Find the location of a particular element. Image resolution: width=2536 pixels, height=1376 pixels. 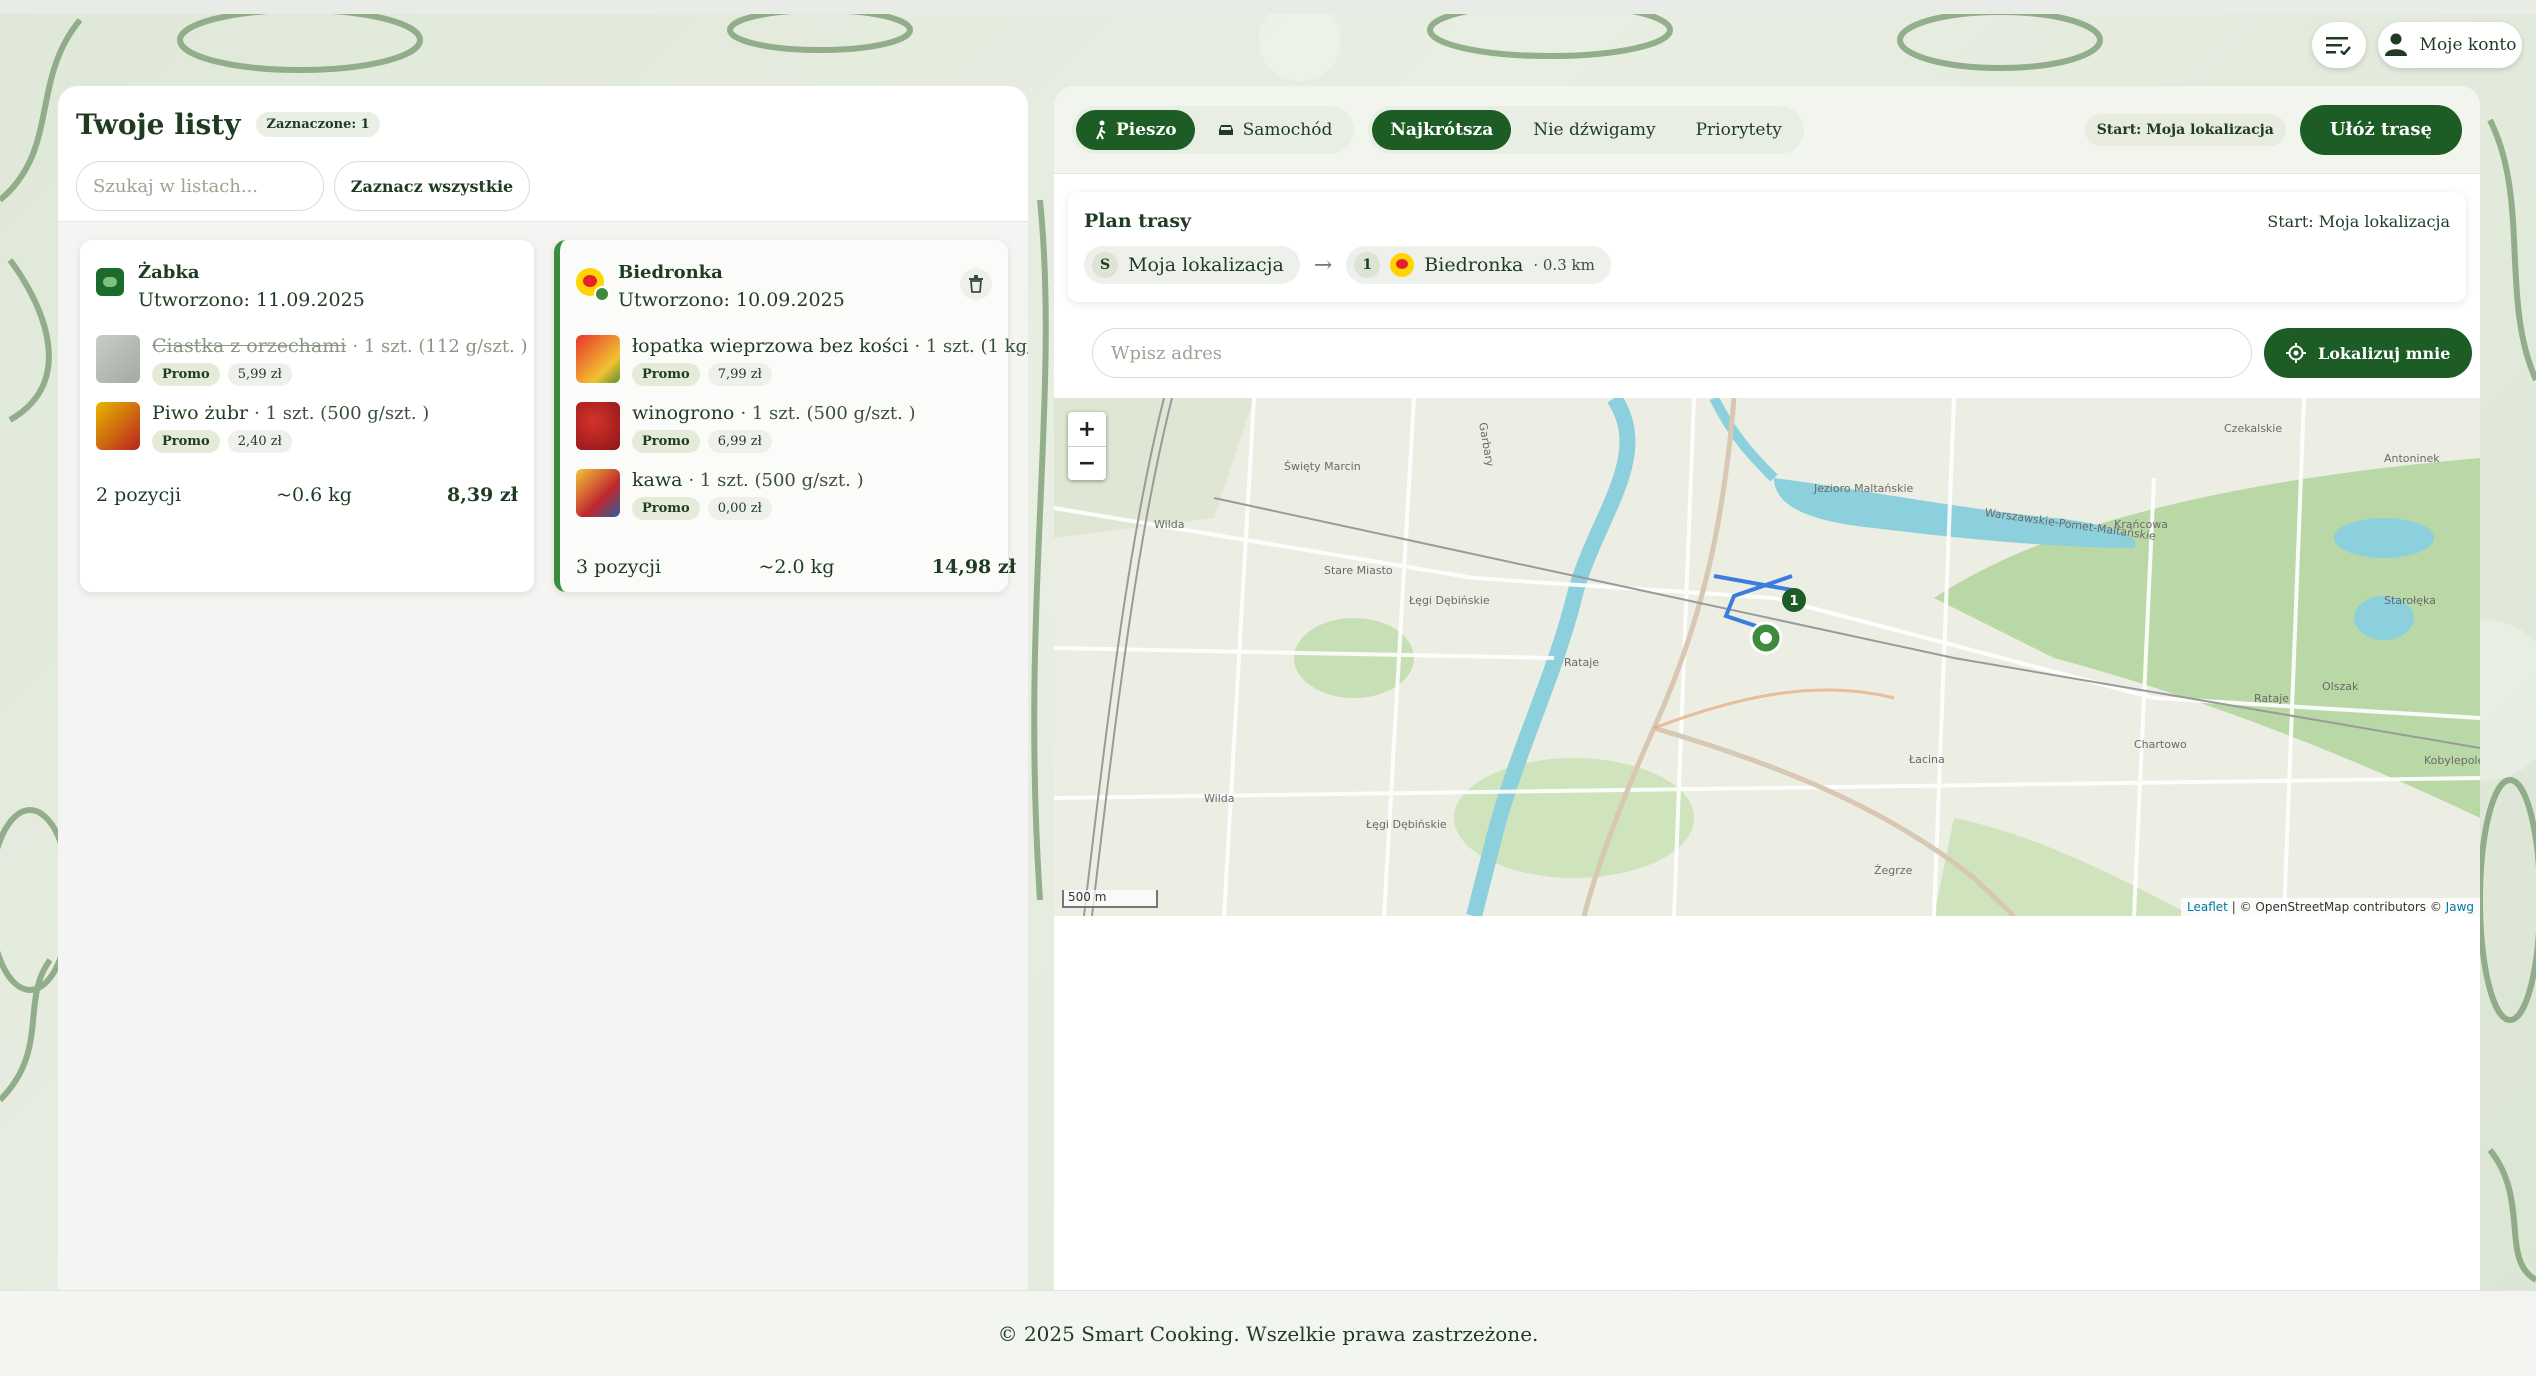

route-plan-title: Plan trasy is located at coordinates (1138, 221).